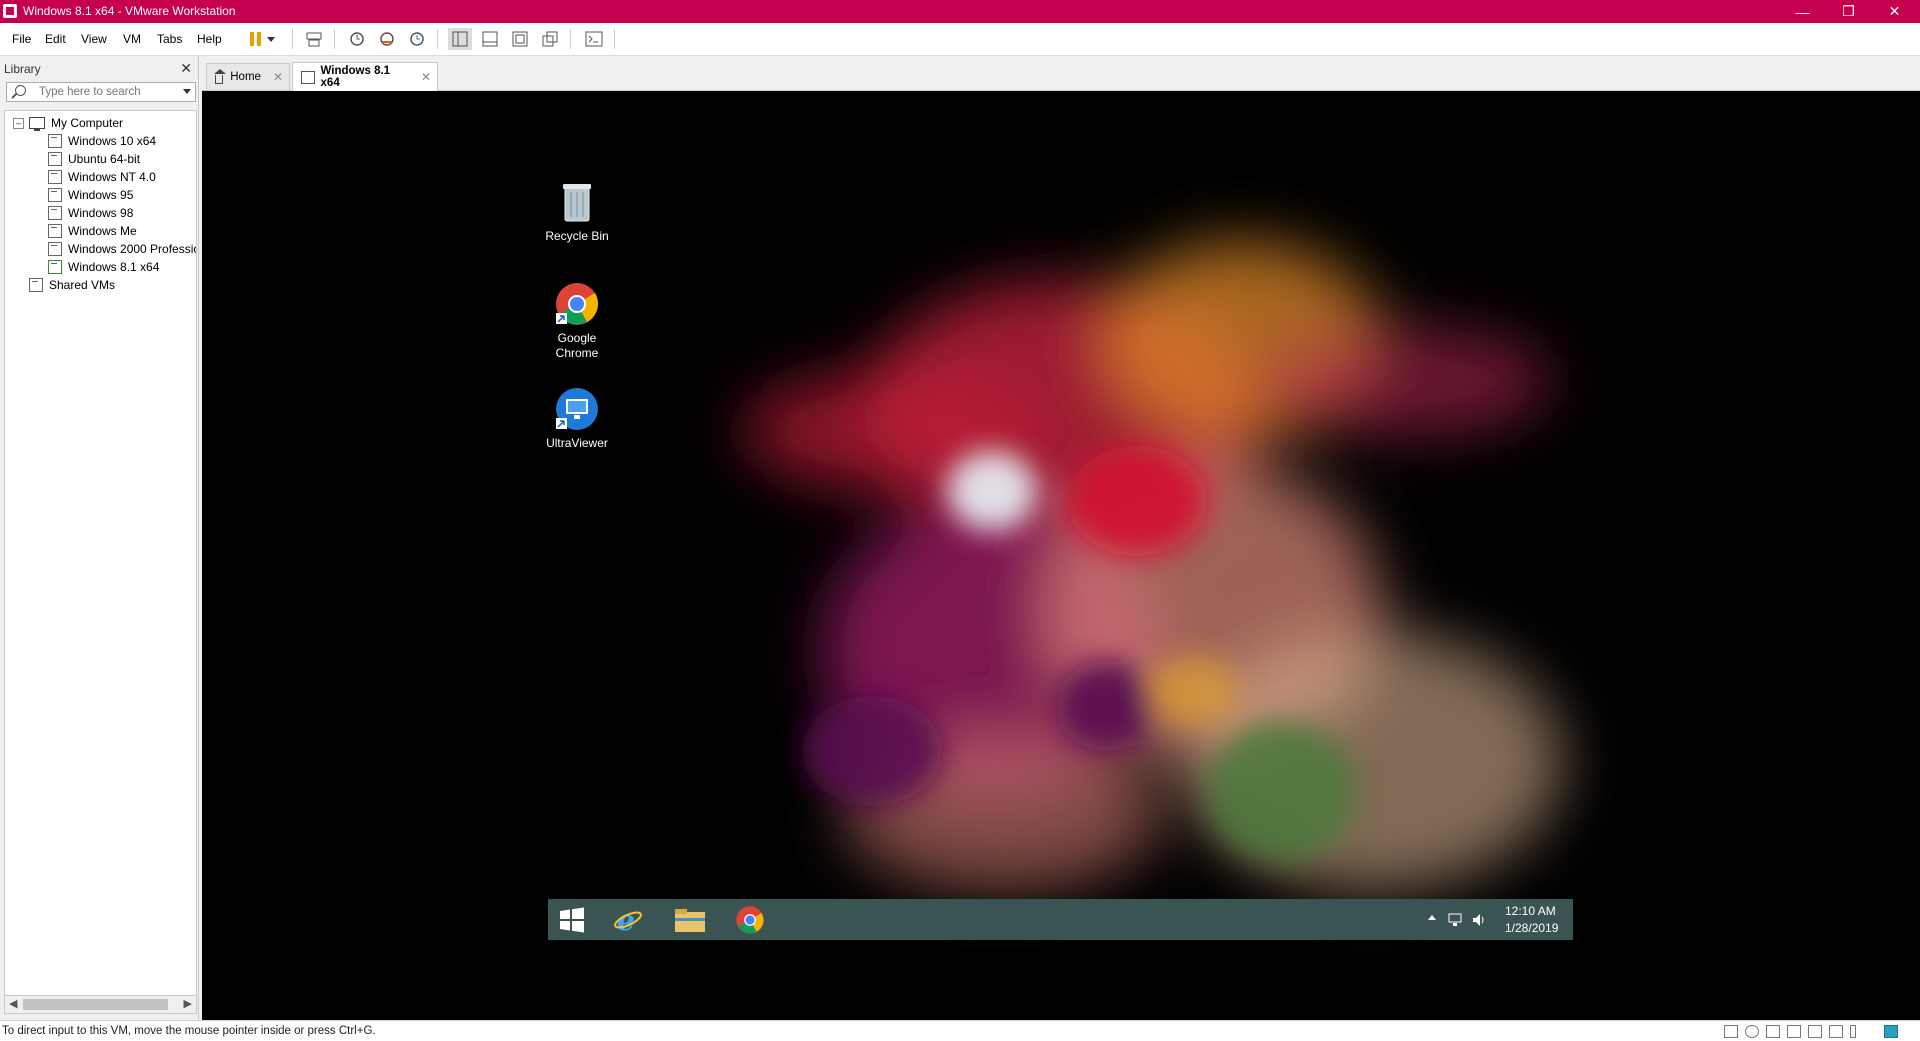  I want to click on scroll-left-icon: ◀, so click(13, 1003).